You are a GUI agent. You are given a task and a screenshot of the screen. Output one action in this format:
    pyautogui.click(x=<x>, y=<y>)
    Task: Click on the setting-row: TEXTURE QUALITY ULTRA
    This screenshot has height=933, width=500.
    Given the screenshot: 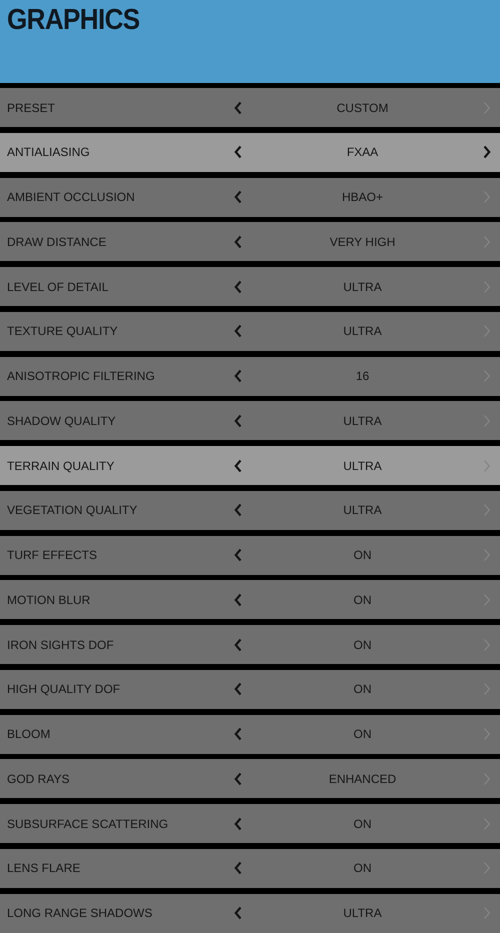 What is the action you would take?
    pyautogui.click(x=250, y=331)
    